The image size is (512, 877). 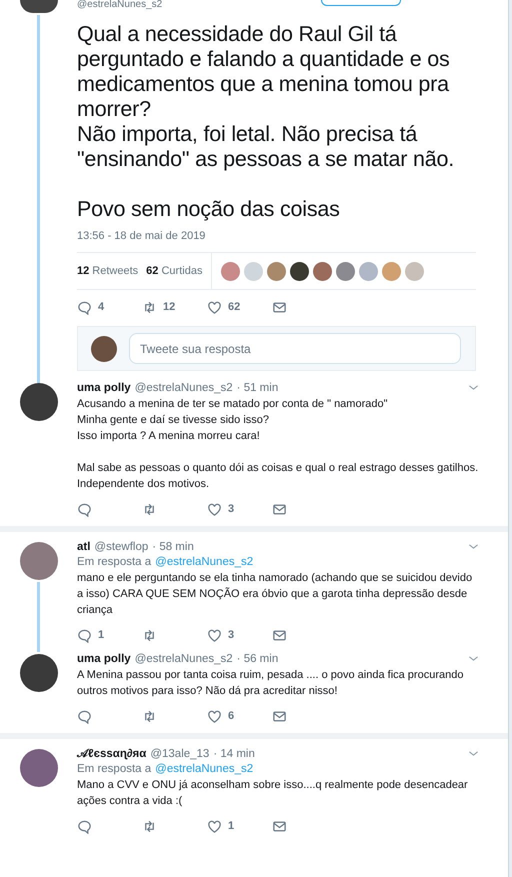 What do you see at coordinates (239, 826) in the screenshot?
I see `like-button: 1` at bounding box center [239, 826].